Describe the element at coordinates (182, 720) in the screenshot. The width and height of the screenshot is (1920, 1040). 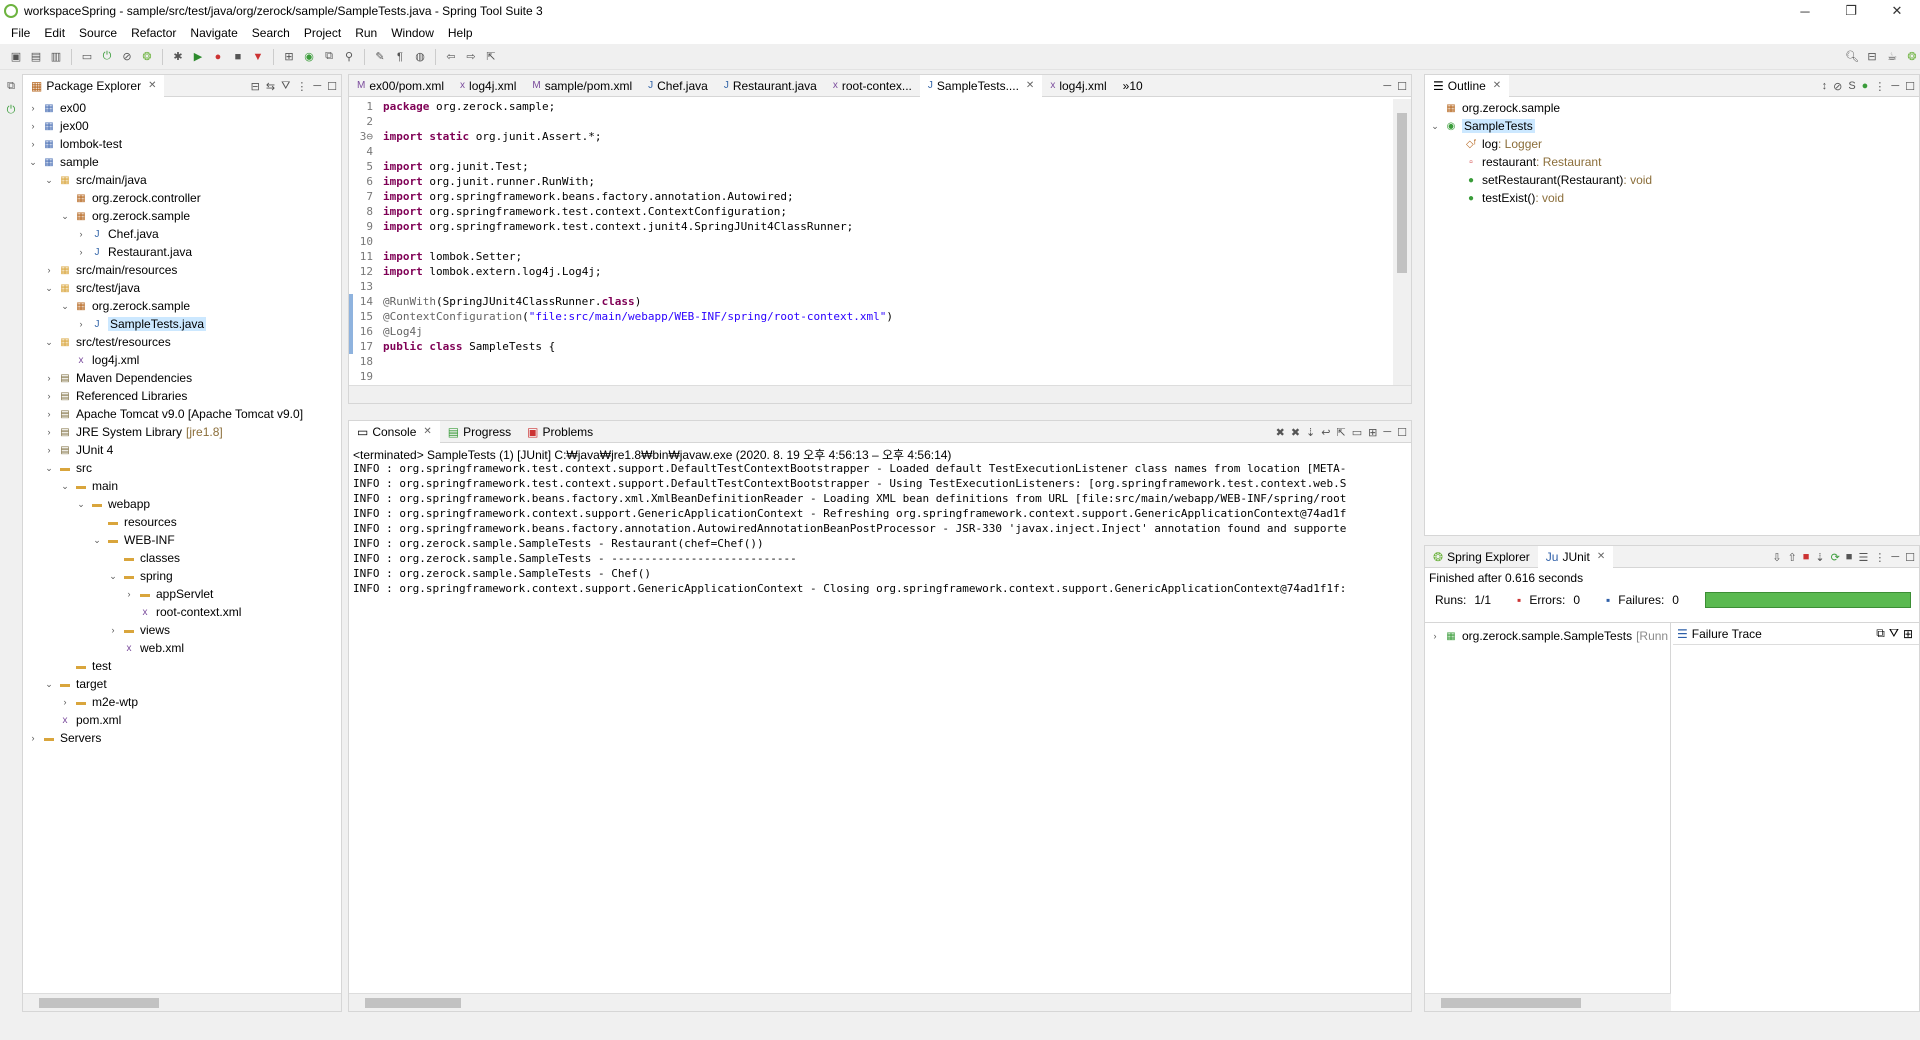
I see `tree-item: x pom.xml` at that location.